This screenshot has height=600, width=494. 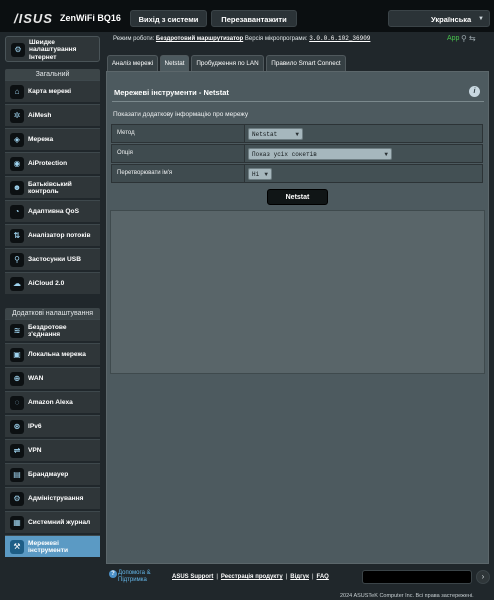 What do you see at coordinates (256, 174) in the screenshot?
I see `resolve-name-value: Ні` at bounding box center [256, 174].